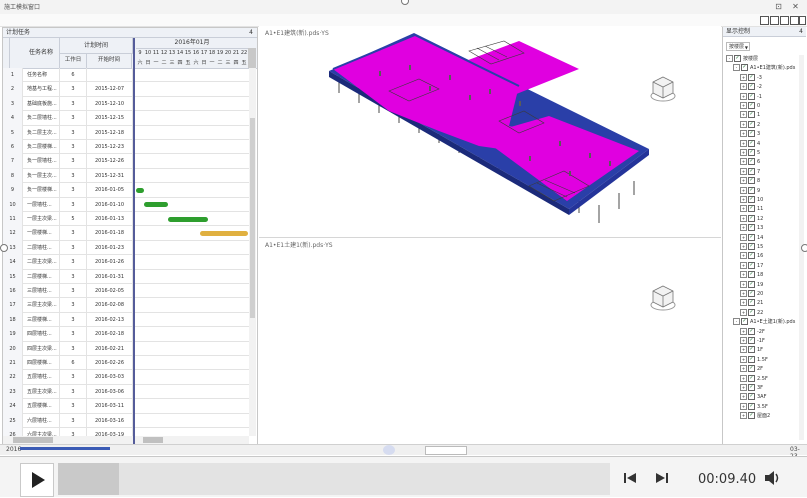 This screenshot has width=807, height=498. What do you see at coordinates (742, 59) in the screenshot?
I see `tree-item: - ✓ 按楼层` at bounding box center [742, 59].